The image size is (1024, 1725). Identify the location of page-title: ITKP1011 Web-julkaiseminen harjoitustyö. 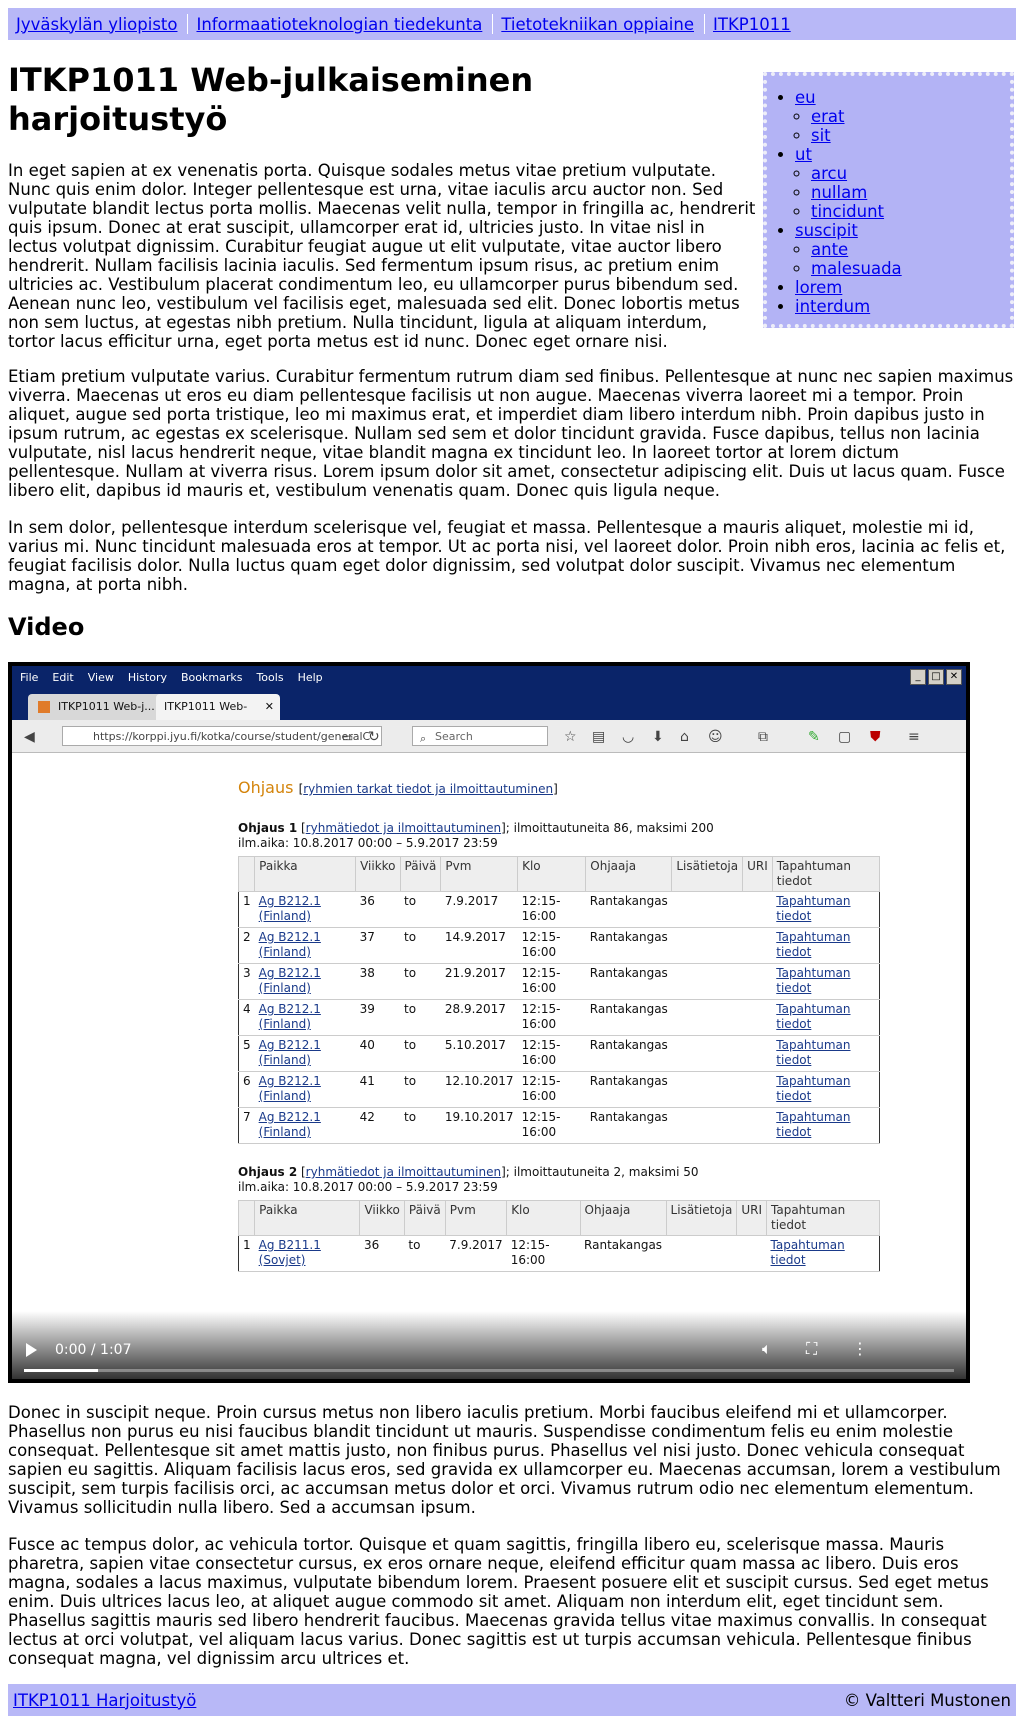
(271, 99).